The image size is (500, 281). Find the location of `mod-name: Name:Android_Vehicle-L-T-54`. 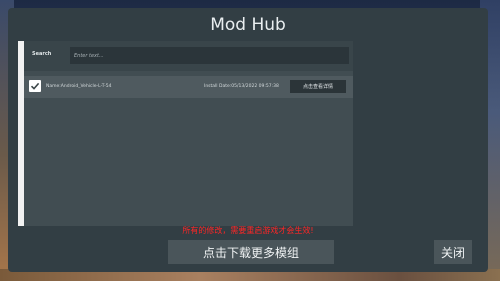

mod-name: Name:Android_Vehicle-L-T-54 is located at coordinates (79, 86).